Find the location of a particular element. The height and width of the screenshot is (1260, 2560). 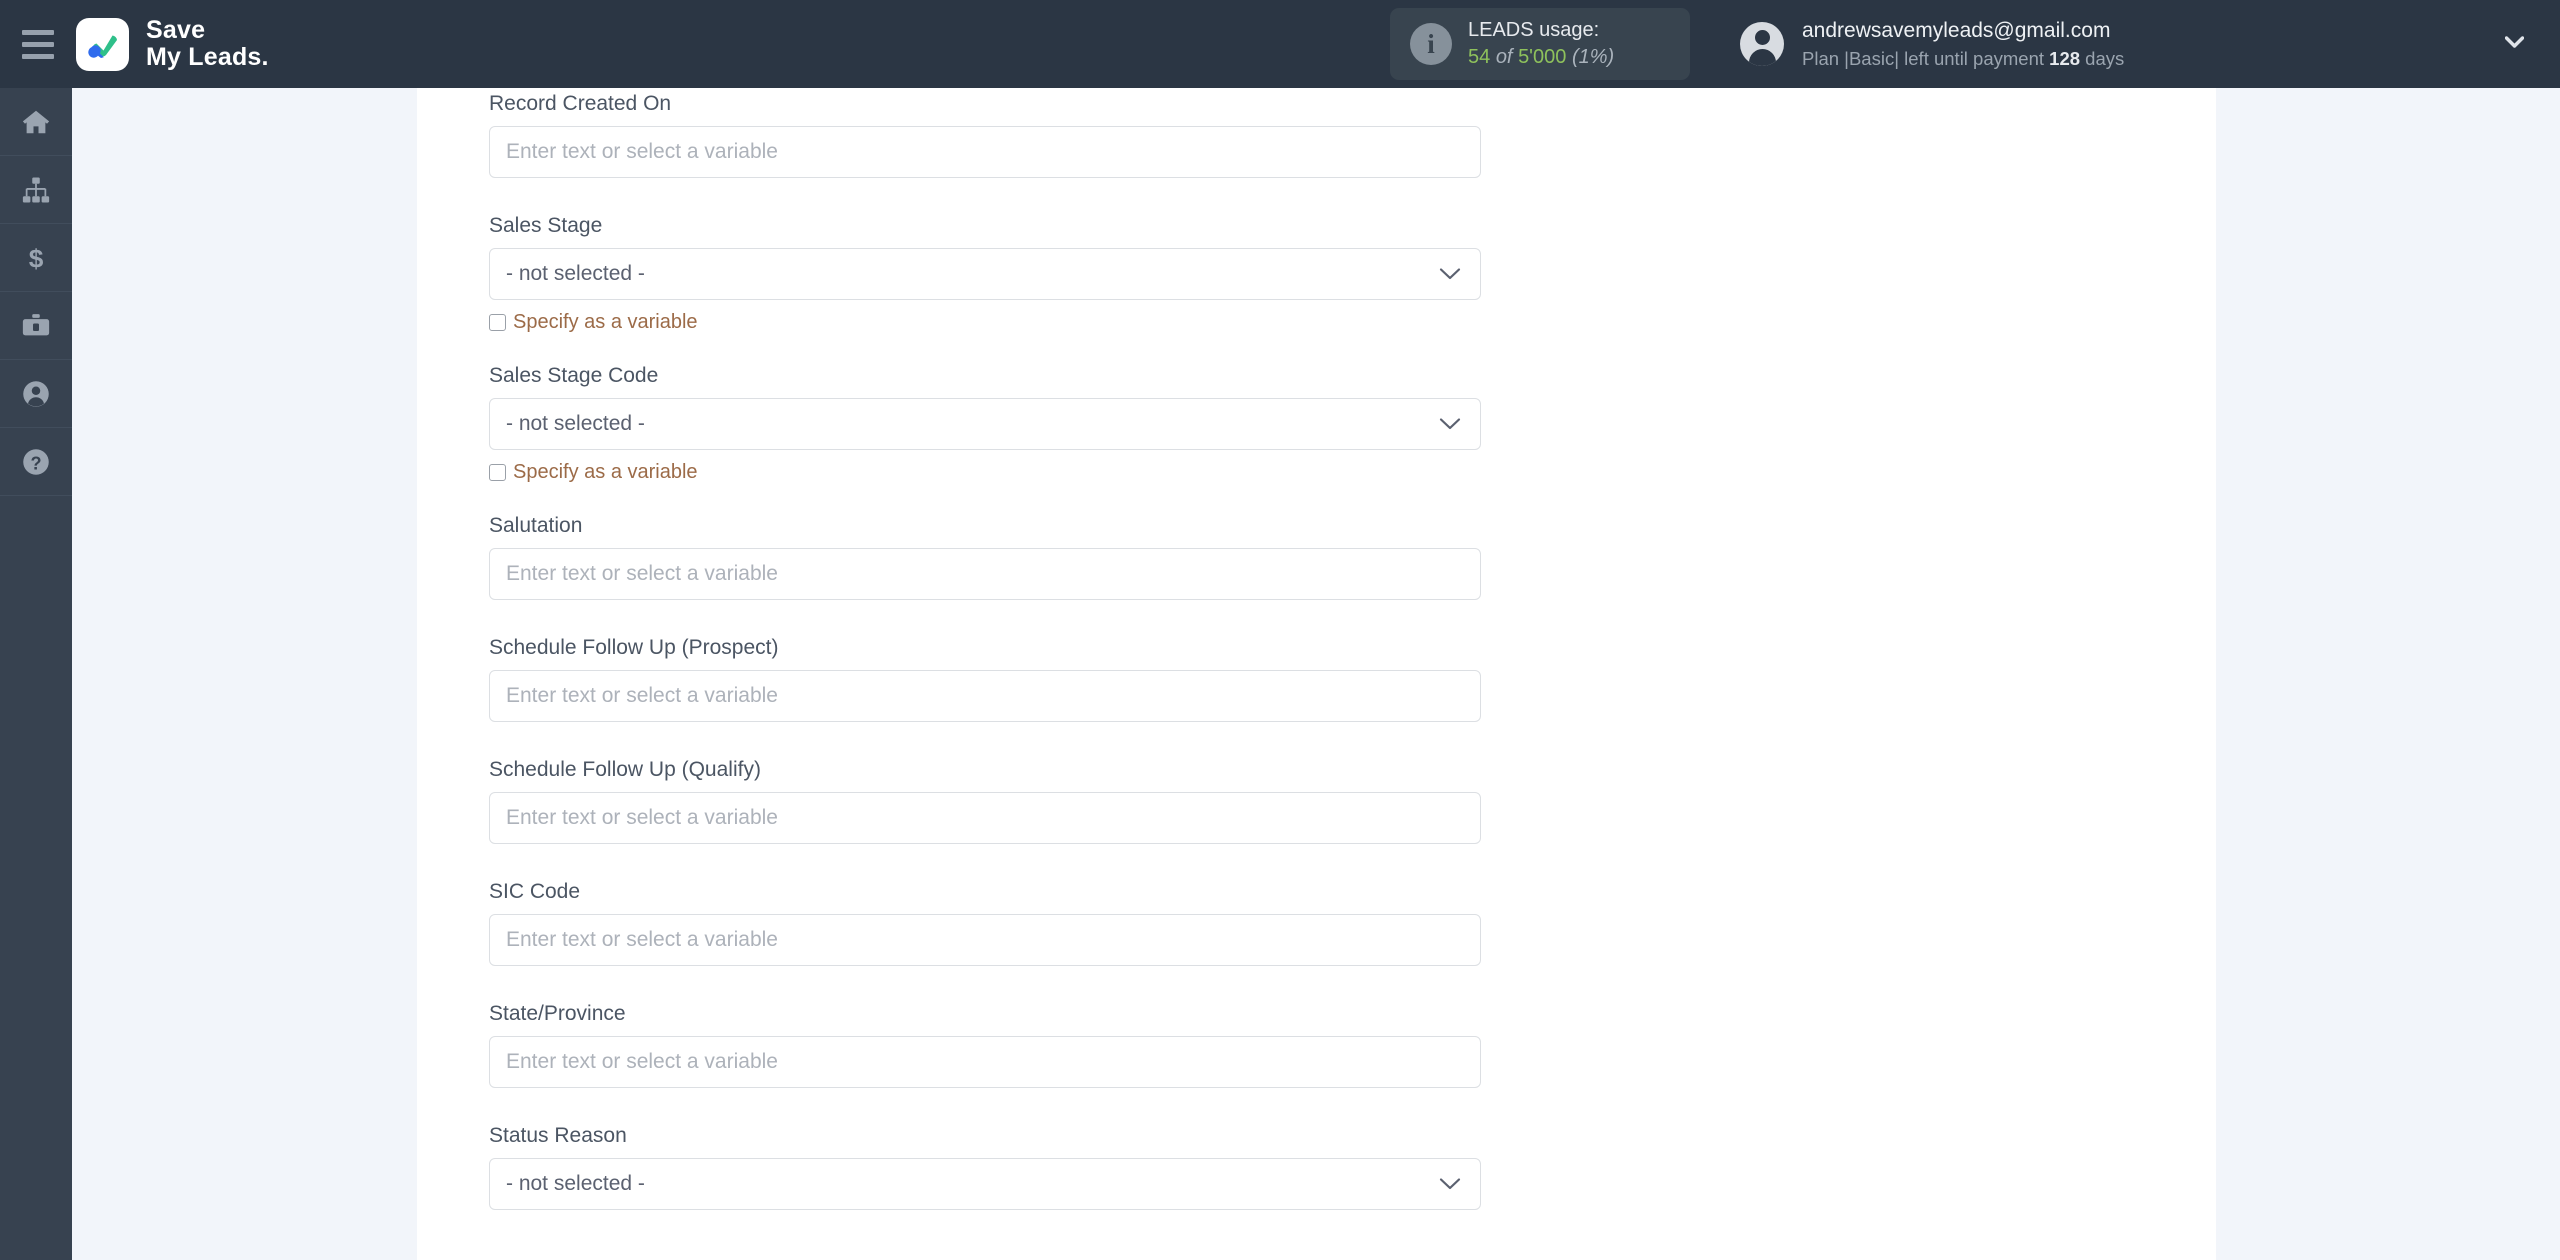

field-label: Record Created On is located at coordinates (580, 103).